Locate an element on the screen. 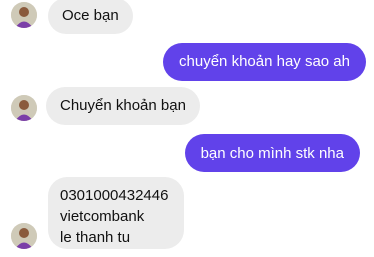 This screenshot has height=257, width=374. incoming-message: Oce bạn is located at coordinates (90, 17).